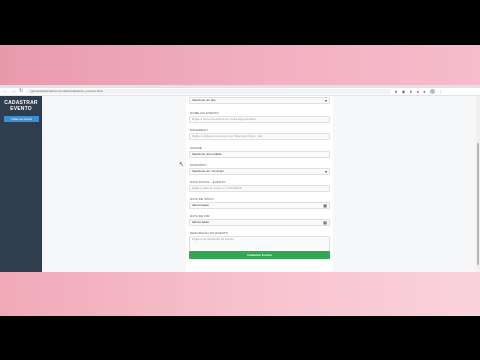 This screenshot has width=480, height=360. Describe the element at coordinates (209, 233) in the screenshot. I see `description-label: DESCRIÇÃO DO EVENTO` at that location.